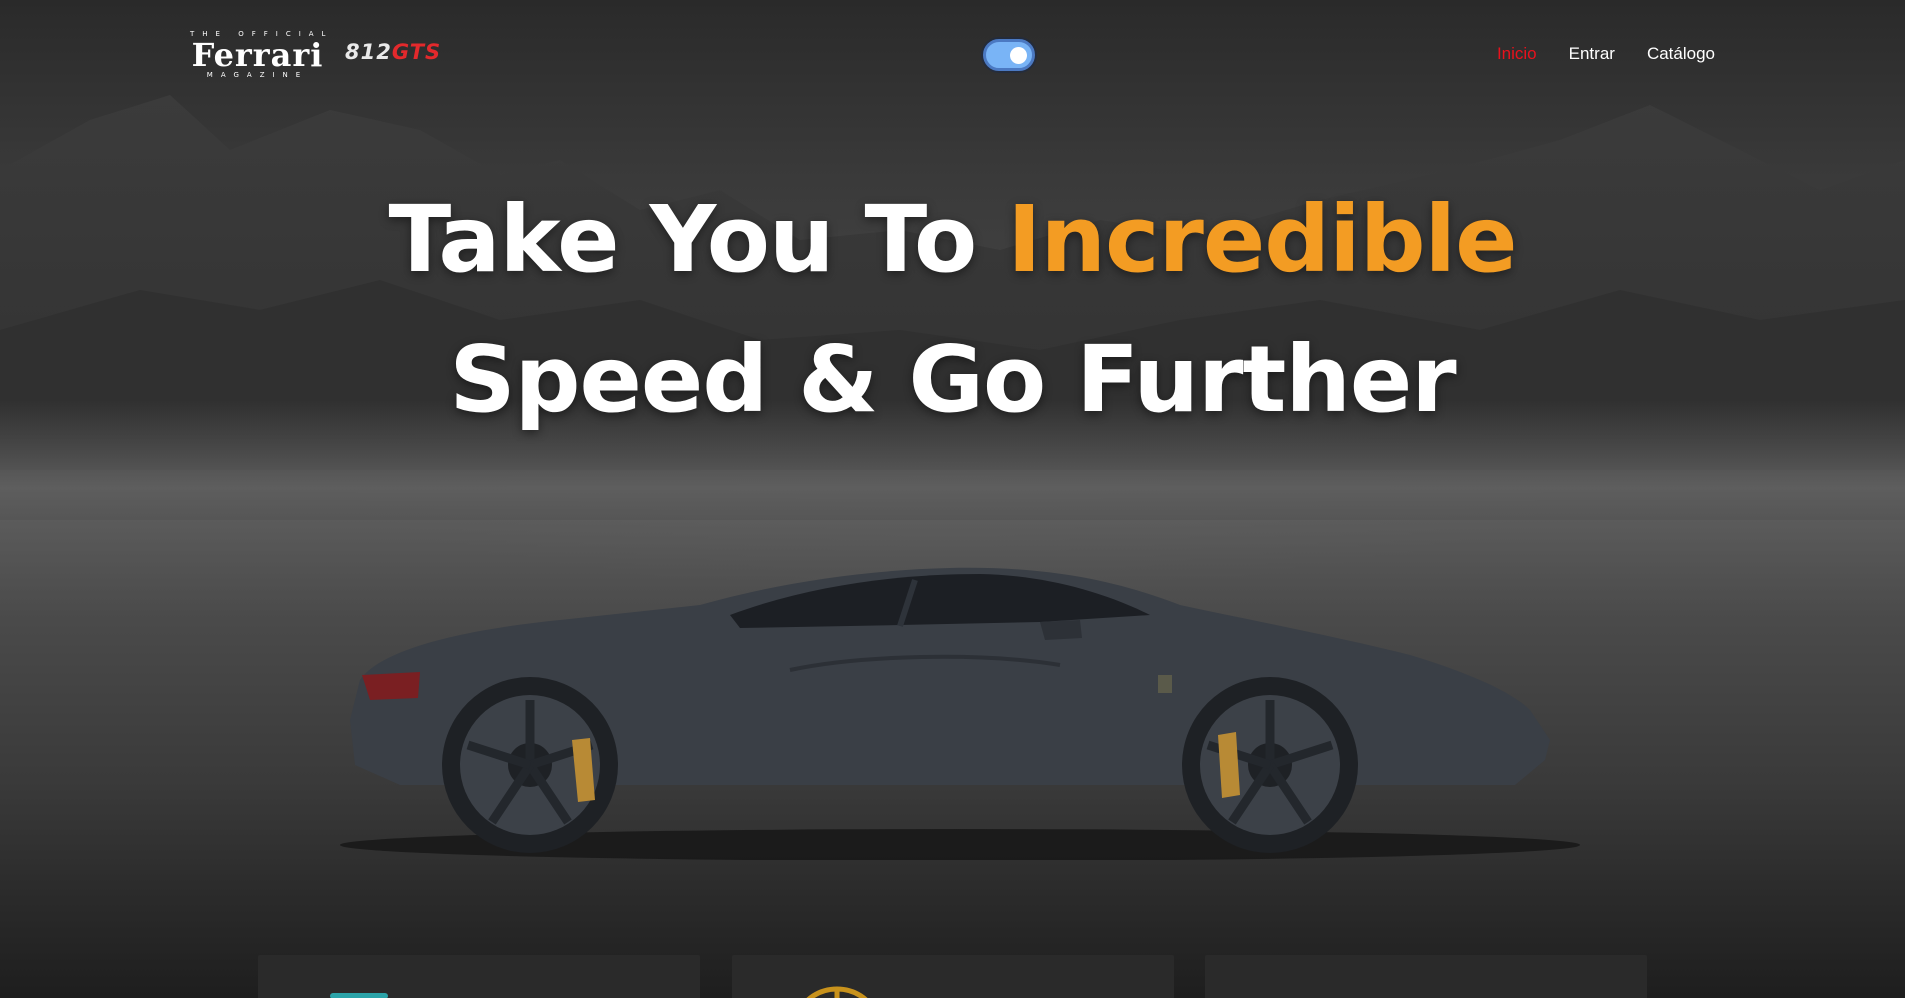 The width and height of the screenshot is (1905, 998). What do you see at coordinates (1262, 239) in the screenshot?
I see `headline-accent: Incredible` at bounding box center [1262, 239].